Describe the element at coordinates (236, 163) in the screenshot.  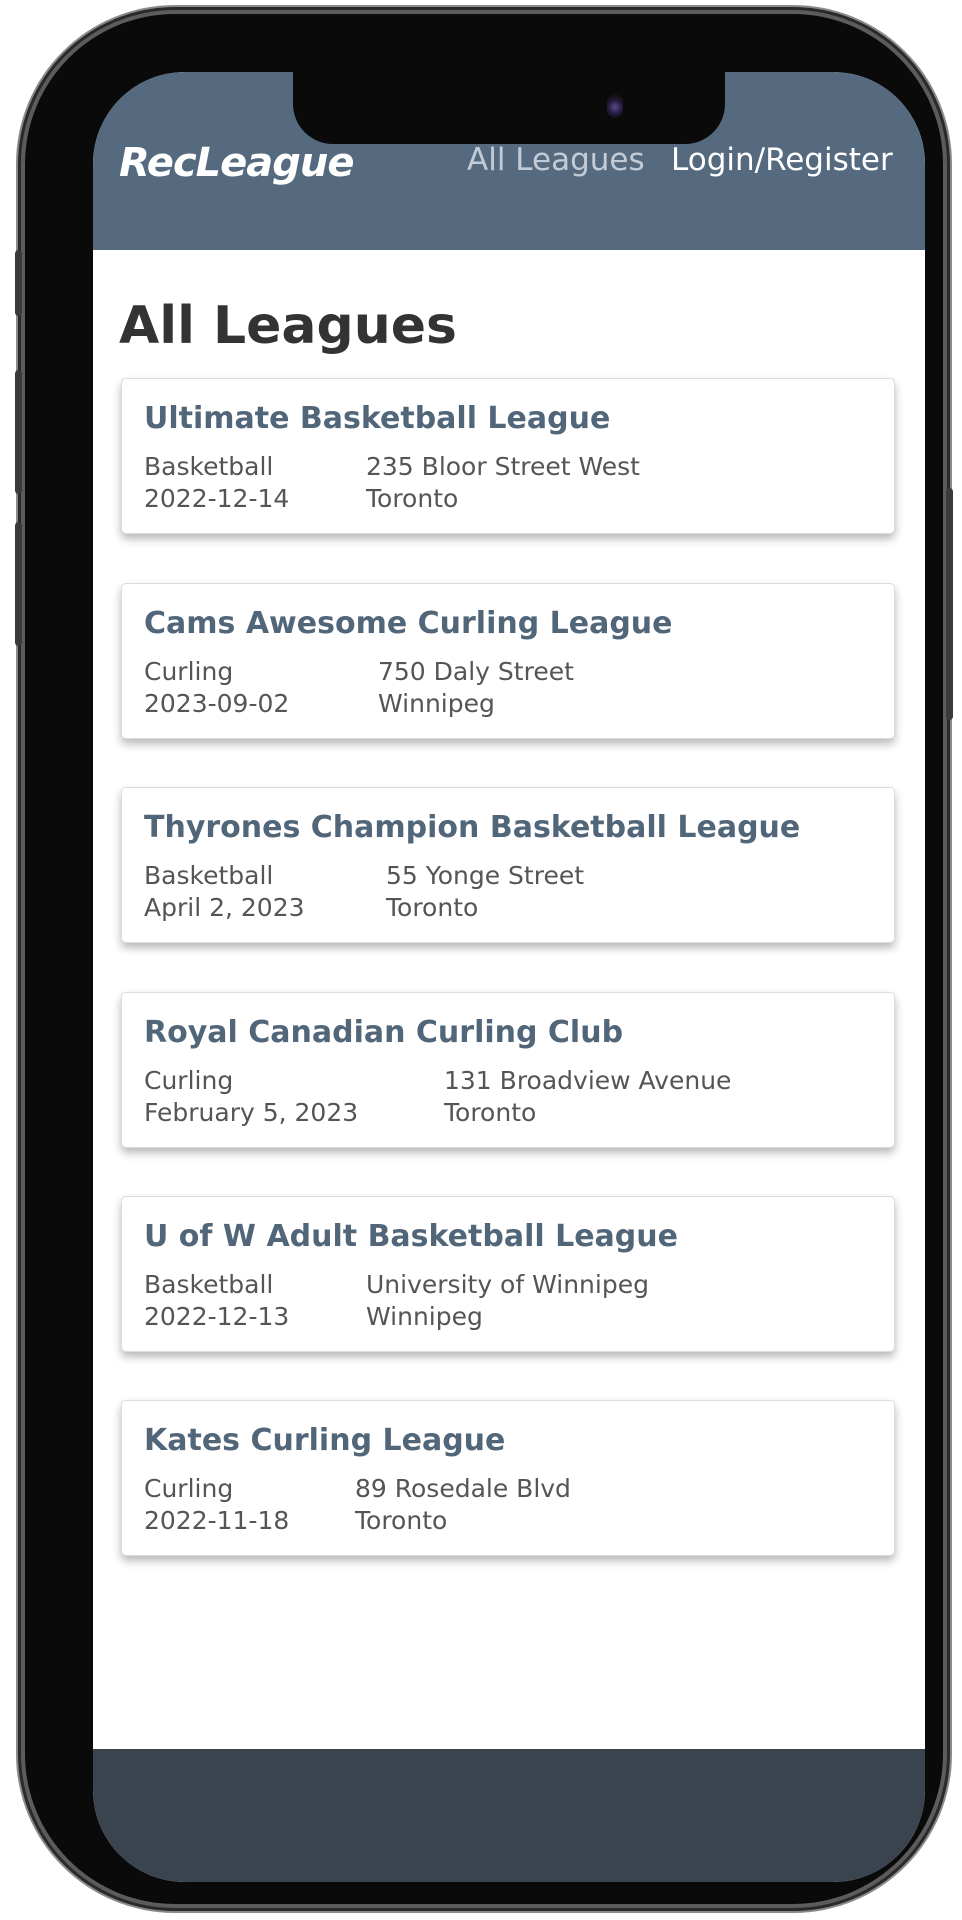
I see `brand-logo: RecLeague` at that location.